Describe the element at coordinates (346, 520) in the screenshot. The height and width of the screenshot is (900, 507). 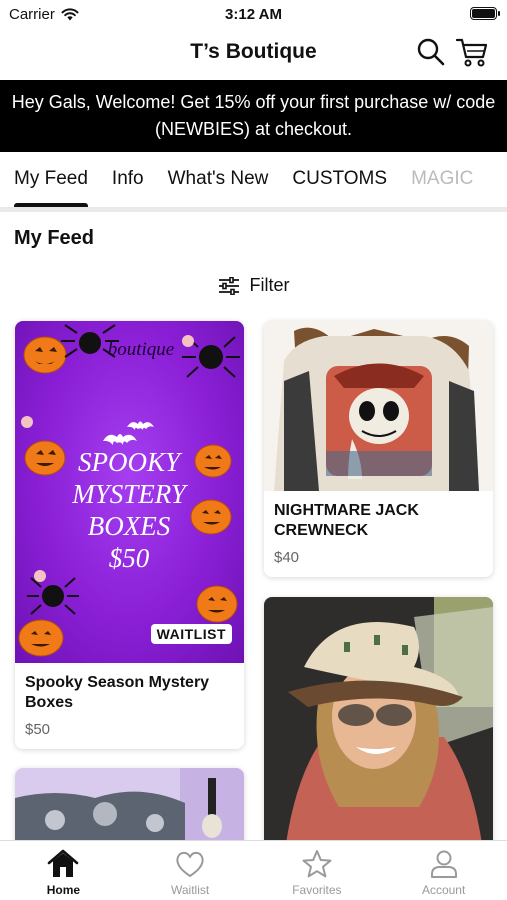
I see `product-name: NIGHTMARE JACK CREWNECK` at that location.